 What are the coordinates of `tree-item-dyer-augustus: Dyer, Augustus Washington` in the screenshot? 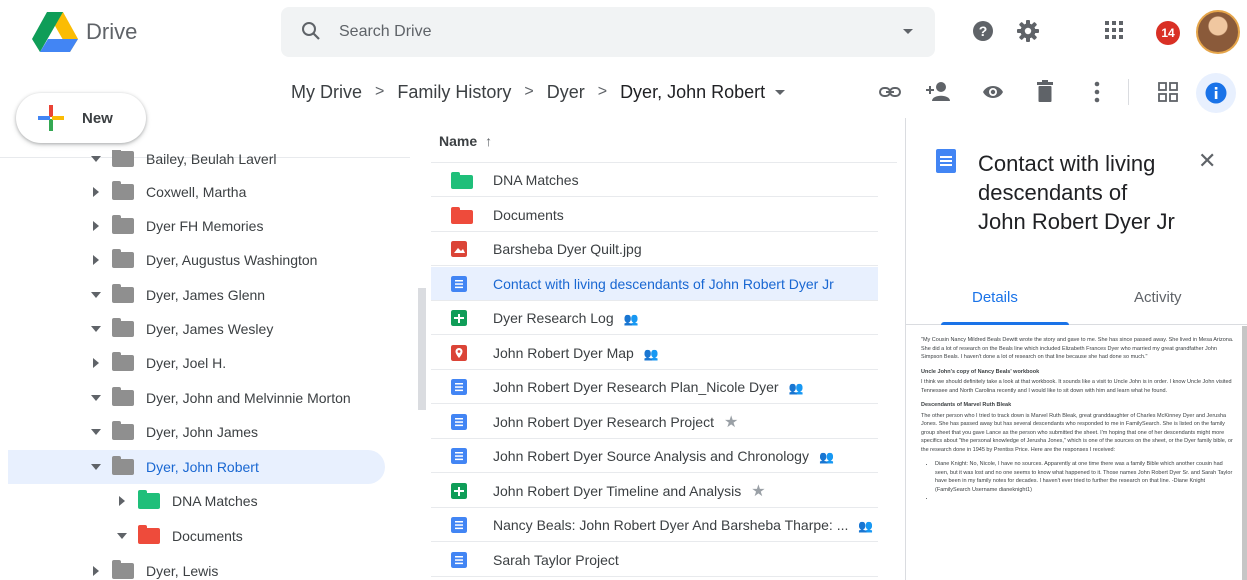 It's located at (202, 260).